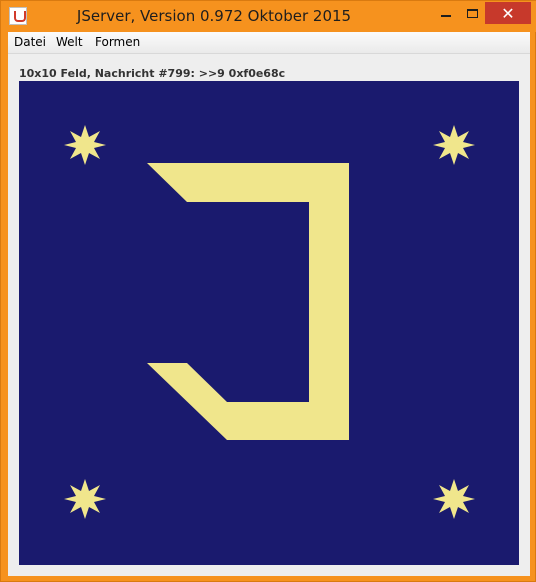  What do you see at coordinates (152, 73) in the screenshot?
I see `status-message: 10x10 Feld, Nachricht #799: >>9 0xf0e68c` at bounding box center [152, 73].